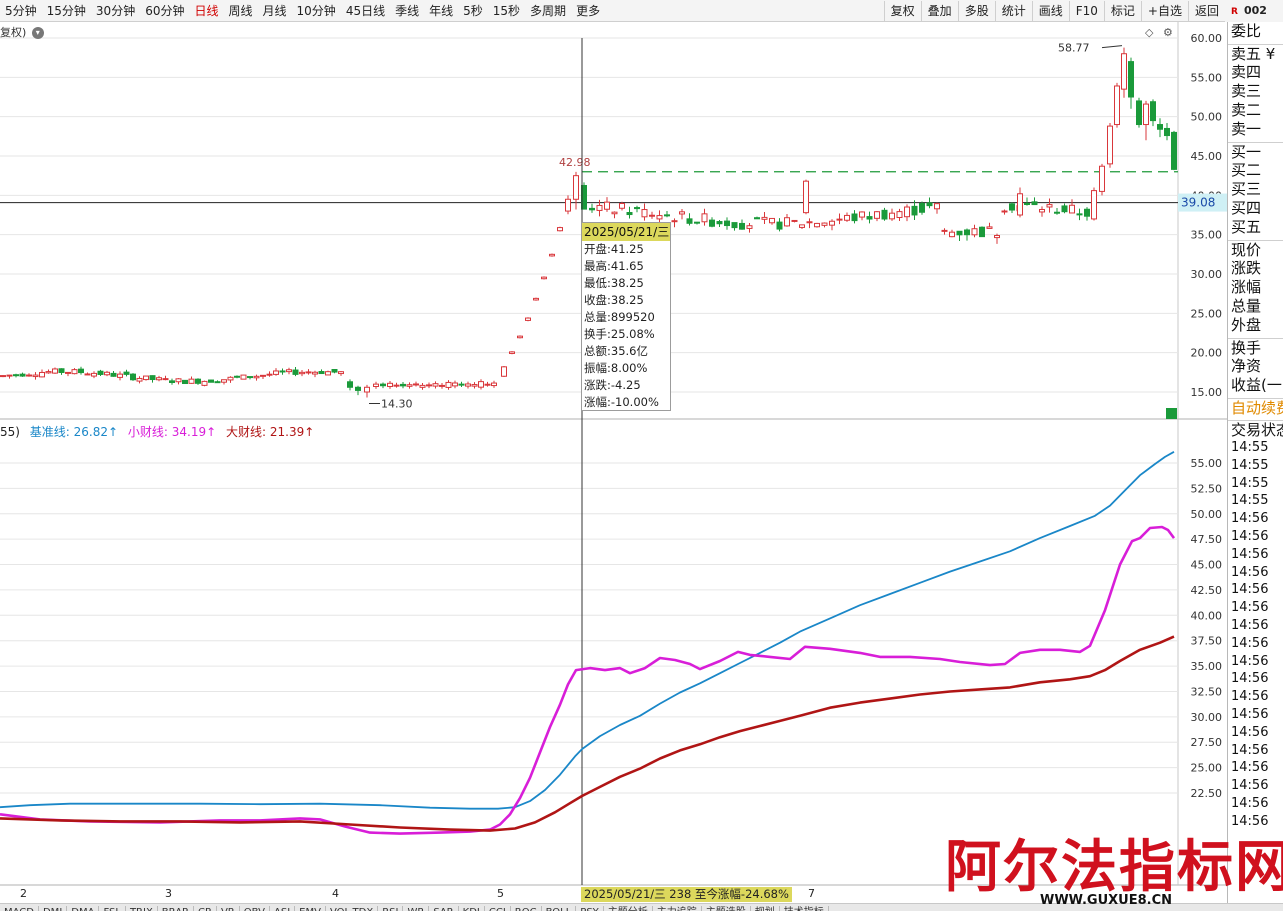 This screenshot has width=1283, height=911. I want to click on period-tab: 45日线, so click(365, 11).